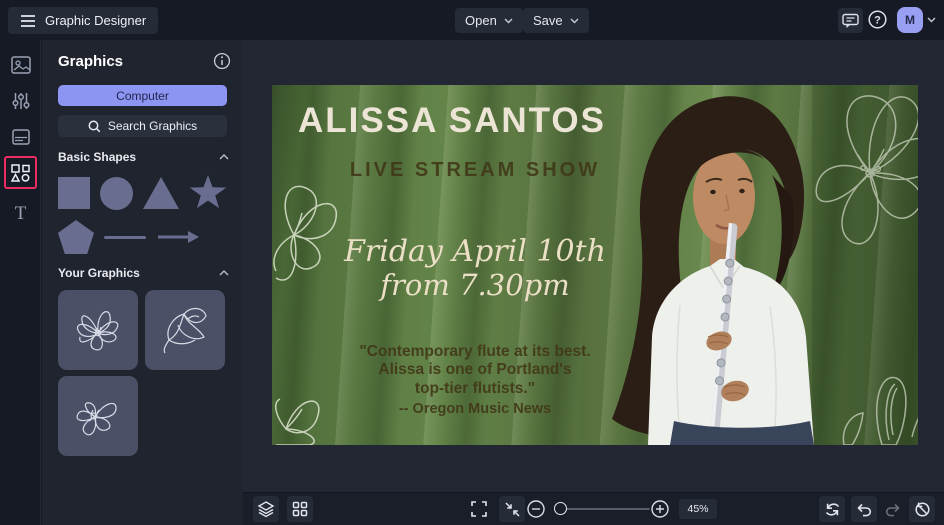 The height and width of the screenshot is (525, 944). What do you see at coordinates (910, 20) in the screenshot?
I see `avatar: M` at bounding box center [910, 20].